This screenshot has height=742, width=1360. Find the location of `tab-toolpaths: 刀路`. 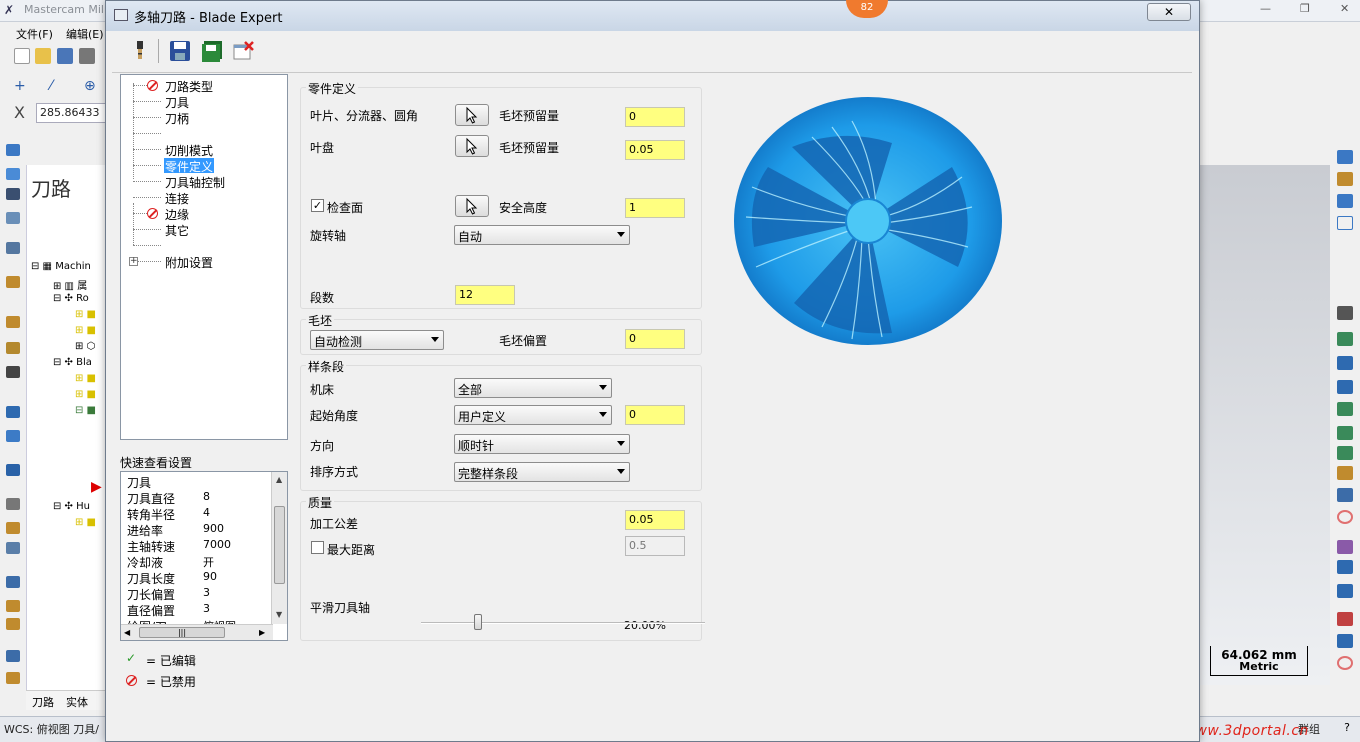

tab-toolpaths: 刀路 is located at coordinates (43, 702).